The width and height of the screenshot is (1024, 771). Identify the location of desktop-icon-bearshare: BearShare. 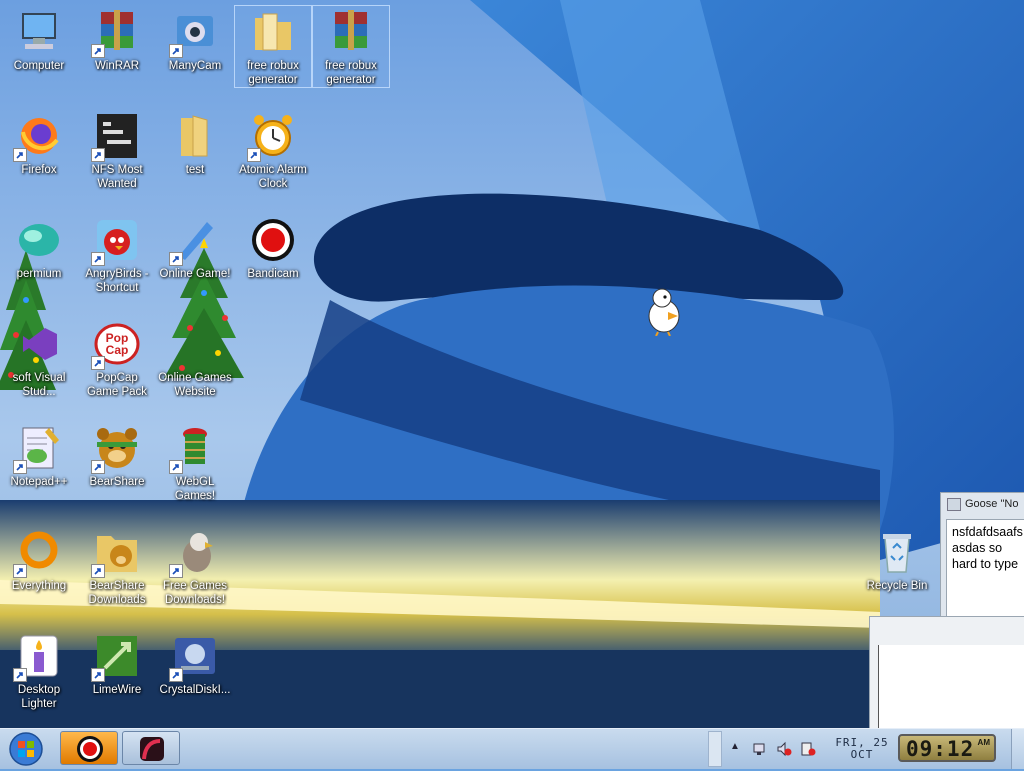
(117, 455).